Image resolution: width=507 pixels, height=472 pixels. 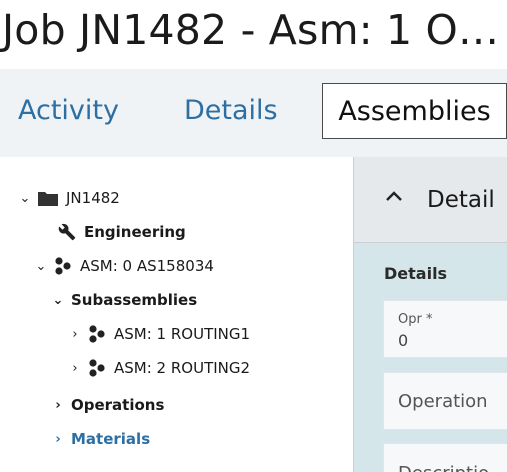 What do you see at coordinates (182, 334) in the screenshot?
I see `tree-node-label: ASM: 1 ROUTING1` at bounding box center [182, 334].